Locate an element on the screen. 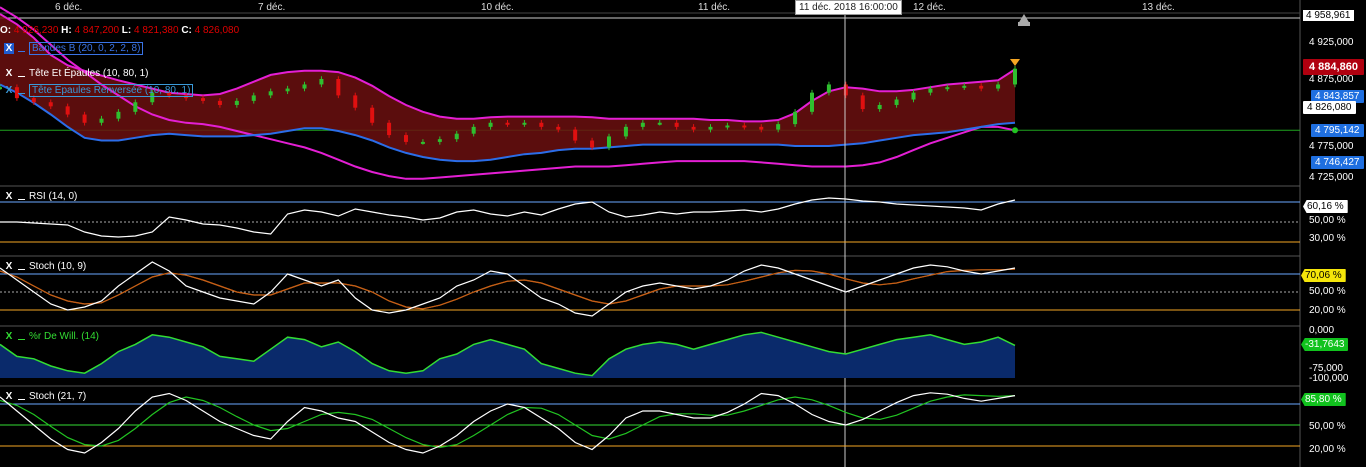  stoch-d-line is located at coordinates (508, 289).